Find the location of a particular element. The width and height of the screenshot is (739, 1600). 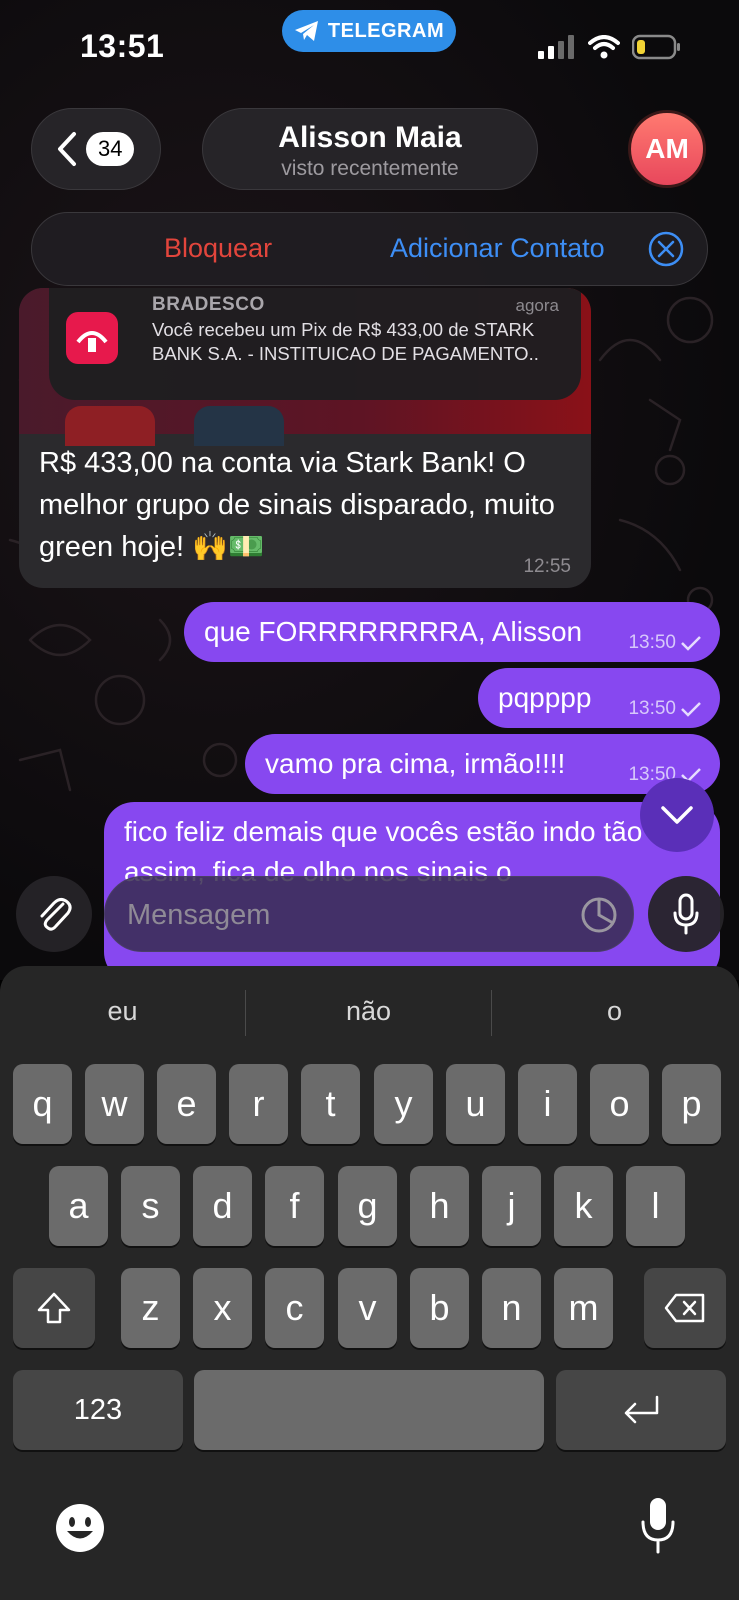

contact-name: Alisson Maia is located at coordinates (370, 137).